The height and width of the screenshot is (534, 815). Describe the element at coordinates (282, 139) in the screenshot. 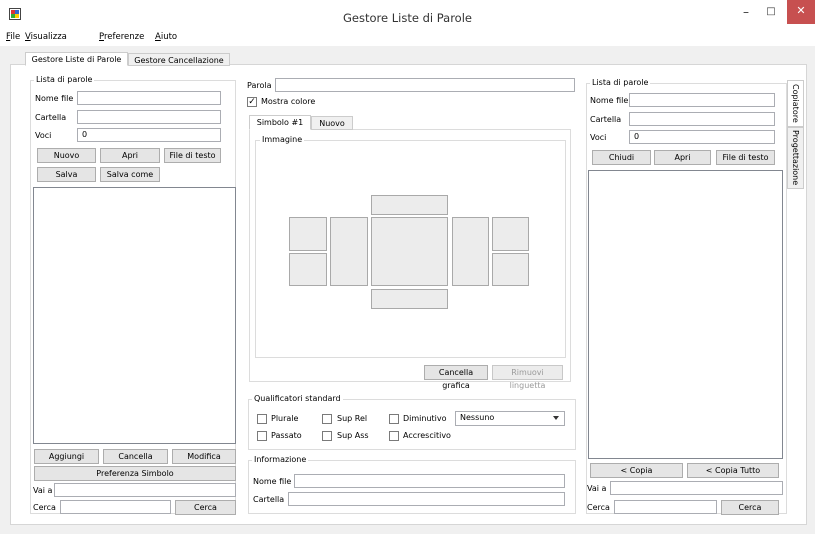

I see `immagine-title: Immagine` at that location.